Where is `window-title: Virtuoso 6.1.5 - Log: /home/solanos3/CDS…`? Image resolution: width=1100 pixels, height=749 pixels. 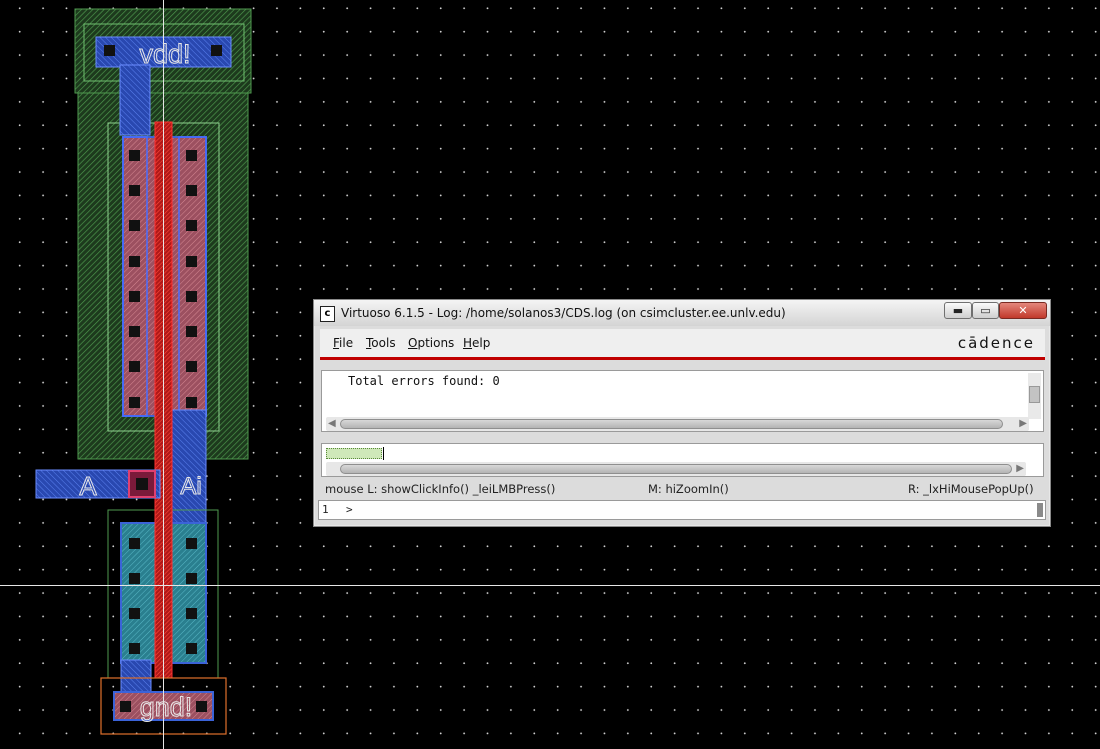
window-title: Virtuoso 6.1.5 - Log: /home/solanos3/CDS… is located at coordinates (563, 313).